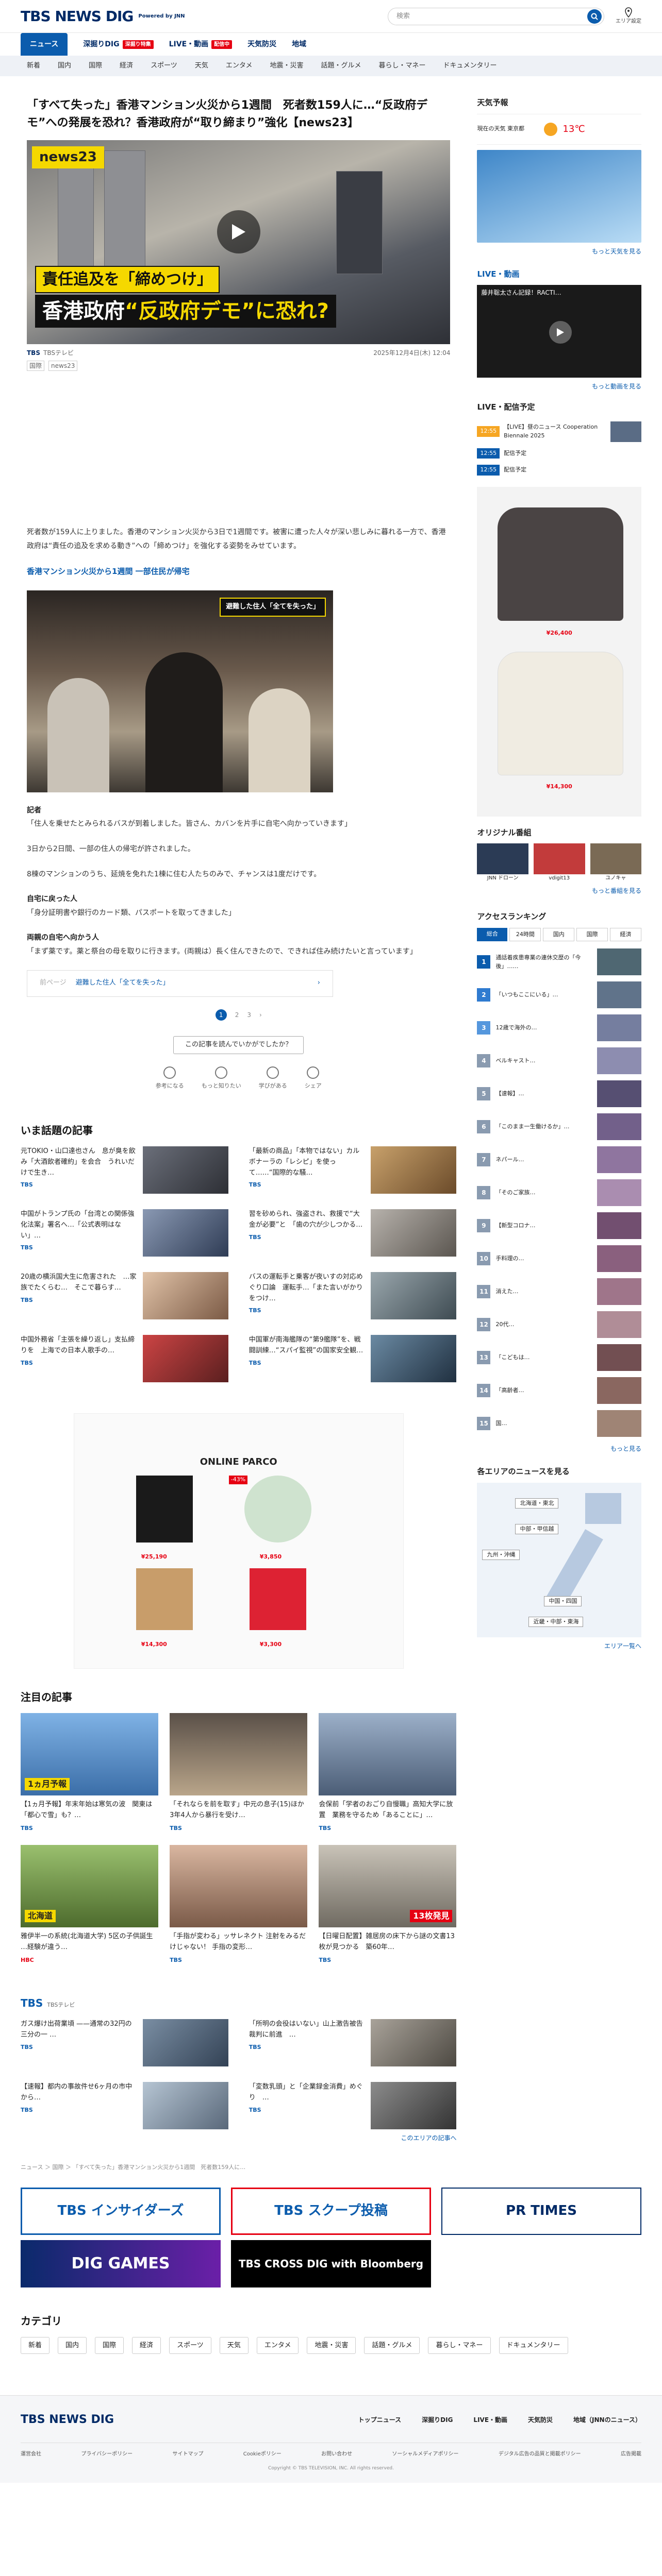  Describe the element at coordinates (559, 196) in the screenshot. I see `weather-map` at that location.